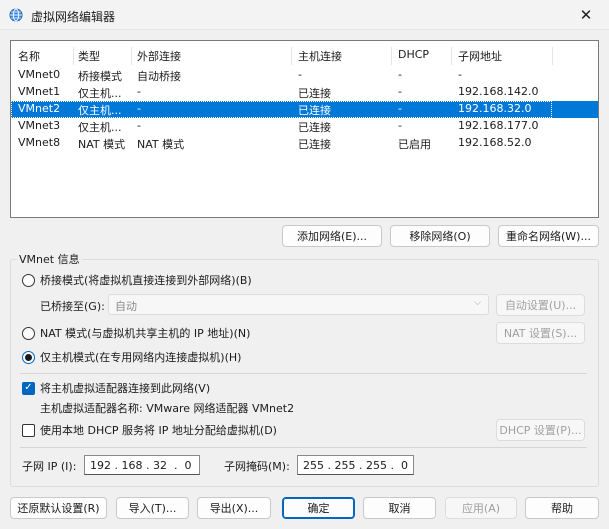  What do you see at coordinates (399, 508) in the screenshot?
I see `cancel-button: 取消` at bounding box center [399, 508].